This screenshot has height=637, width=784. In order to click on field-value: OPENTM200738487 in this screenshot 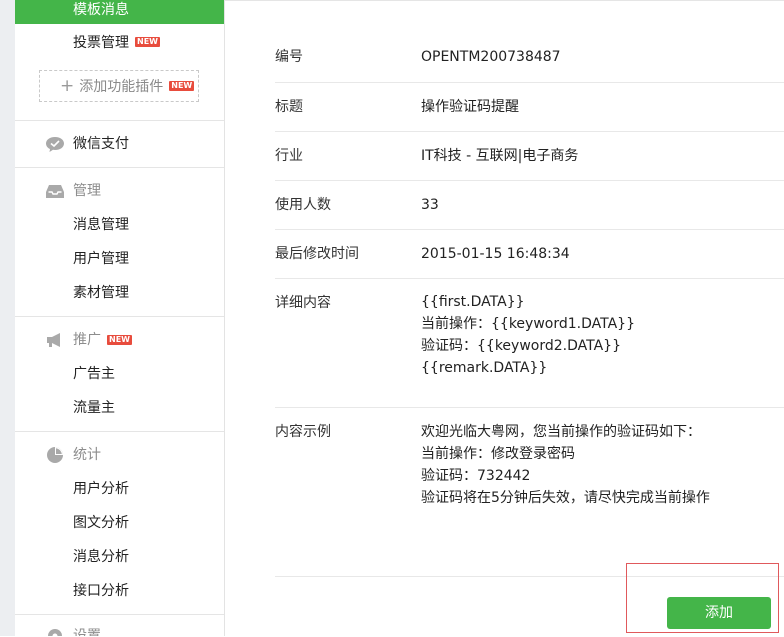, I will do `click(491, 57)`.